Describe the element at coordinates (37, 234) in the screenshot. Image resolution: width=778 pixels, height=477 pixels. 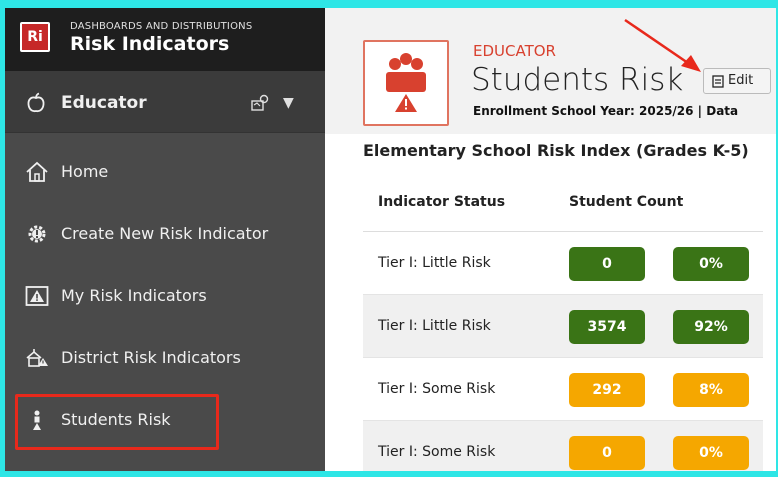
I see `gear-alert-icon` at that location.